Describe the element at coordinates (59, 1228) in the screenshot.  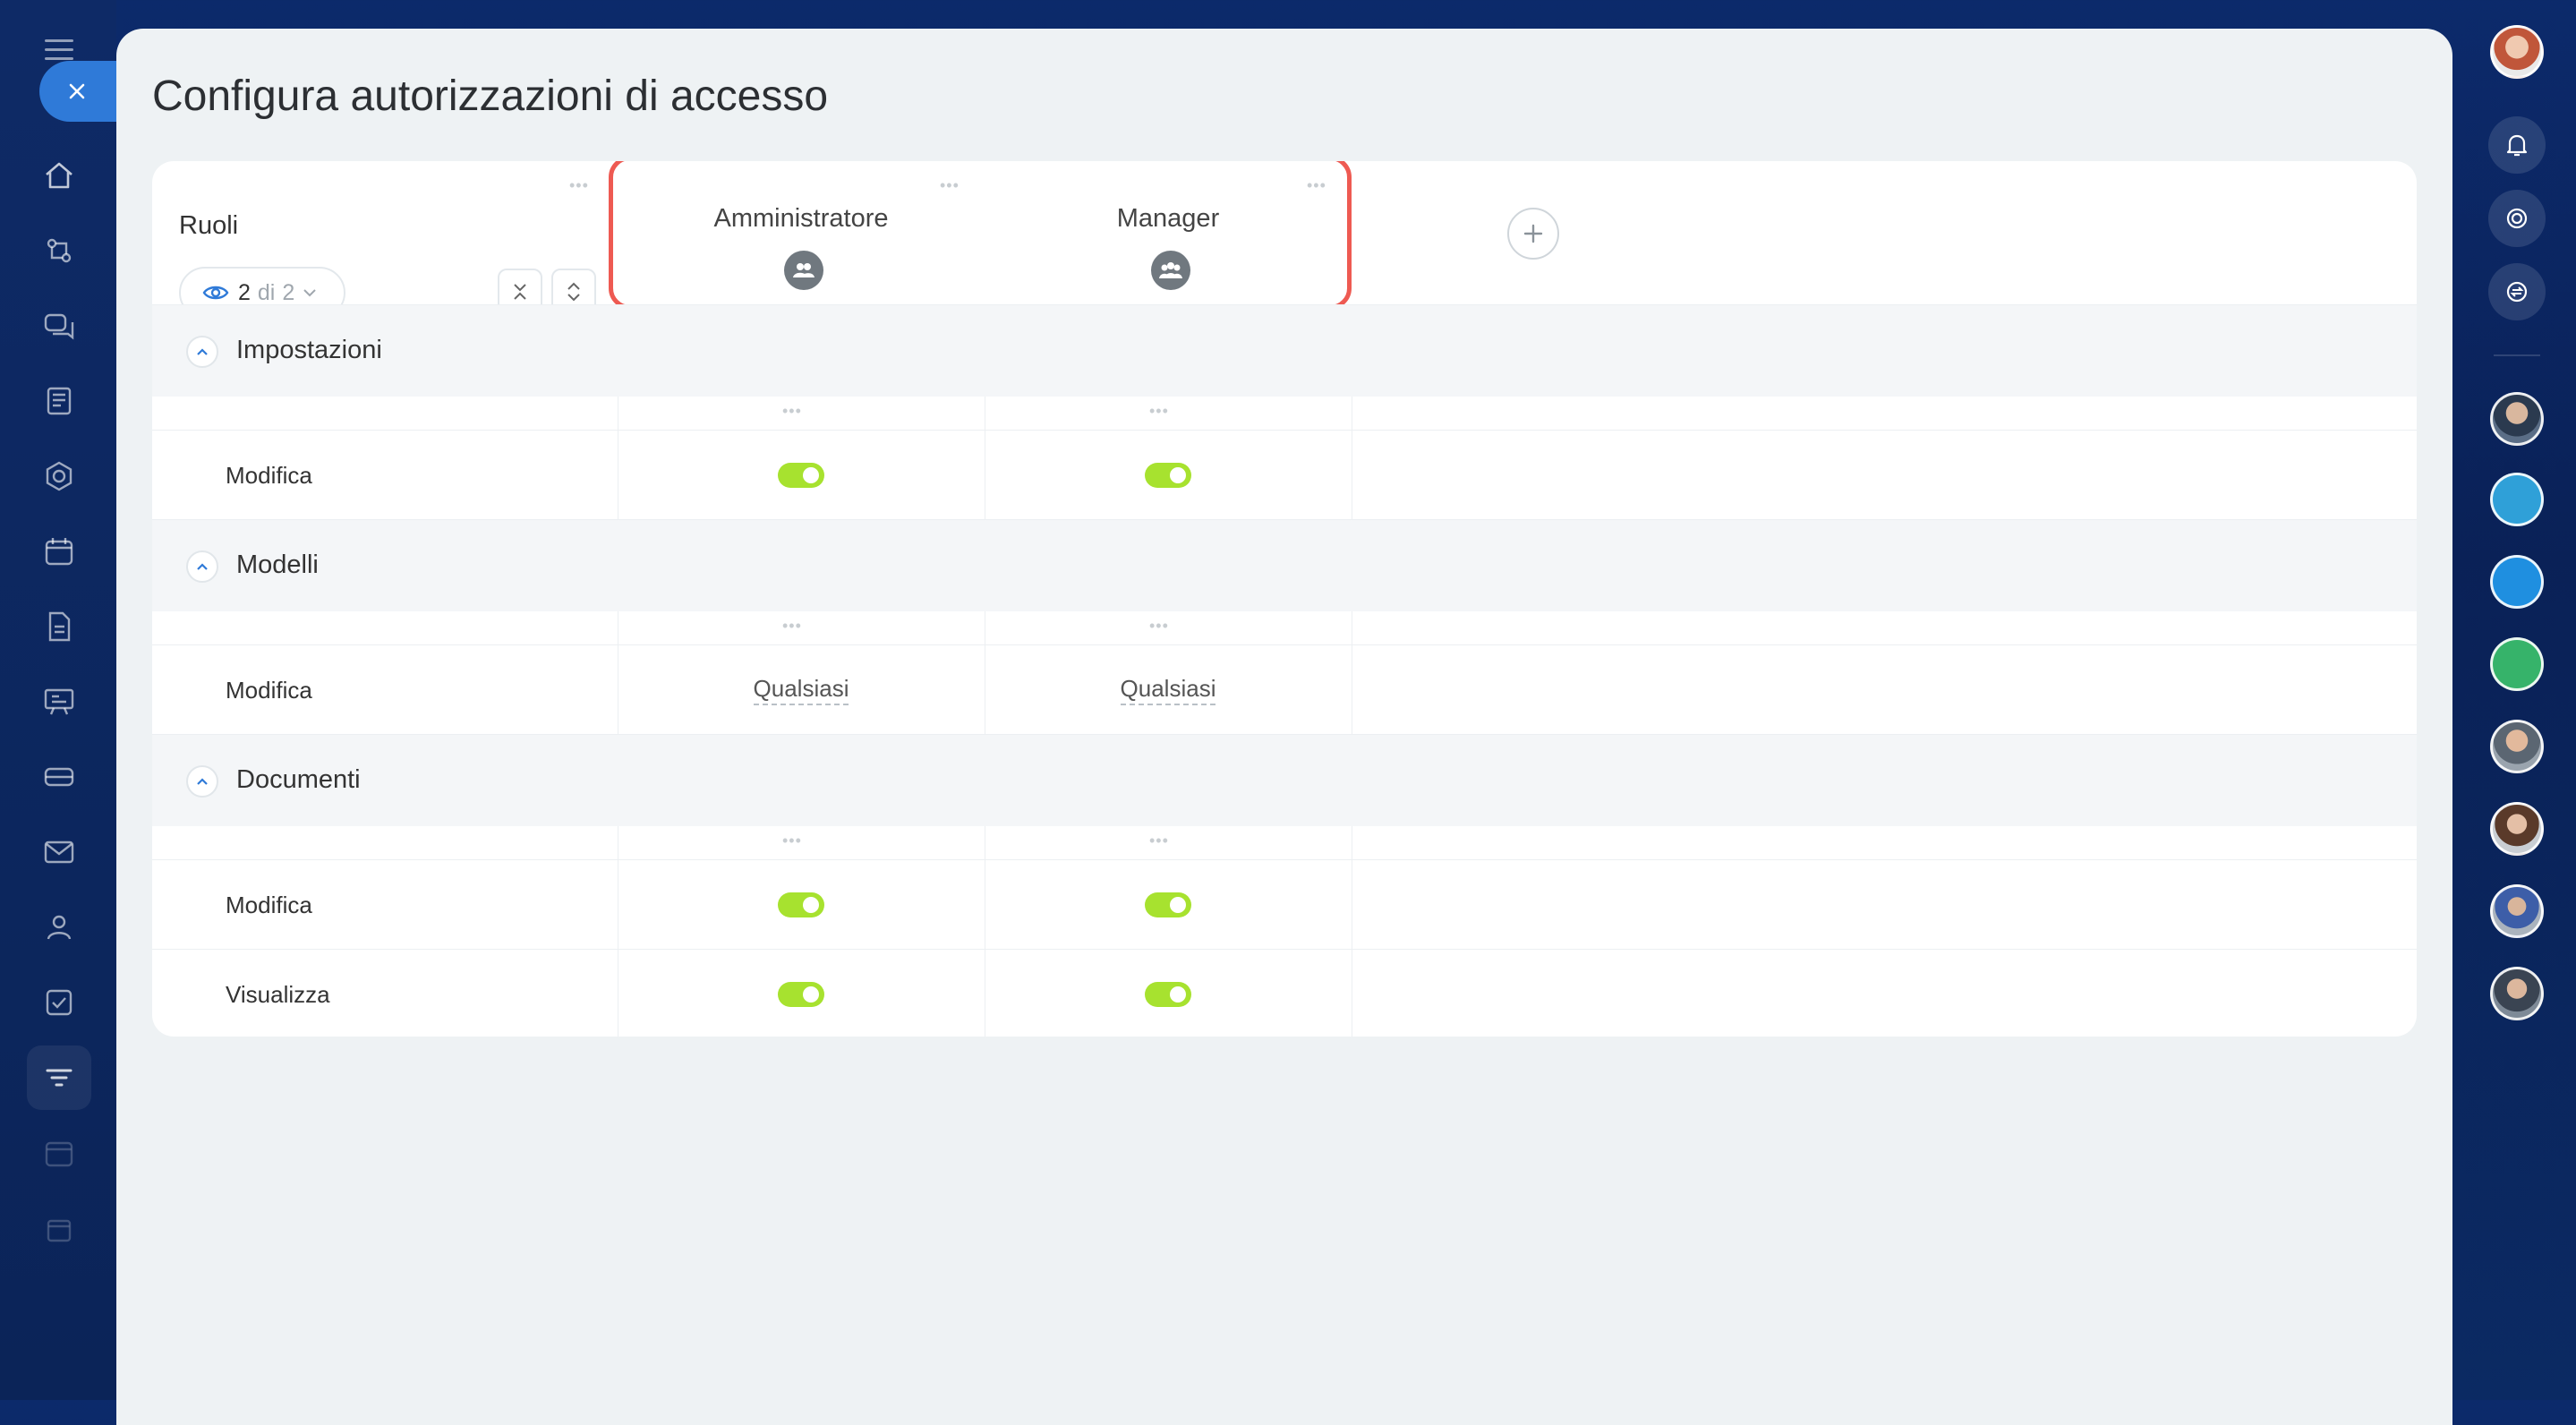
I see `store-icon` at that location.